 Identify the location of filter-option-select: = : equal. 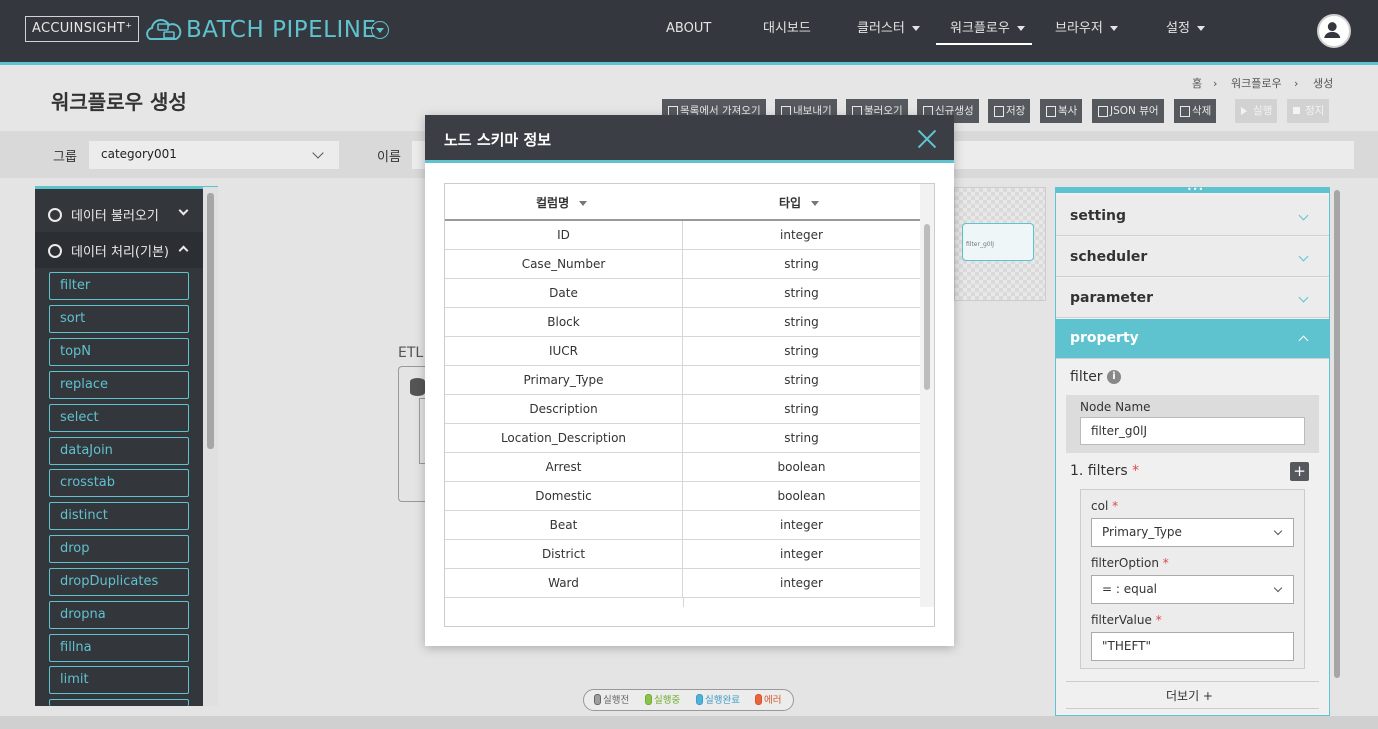
(1192, 589).